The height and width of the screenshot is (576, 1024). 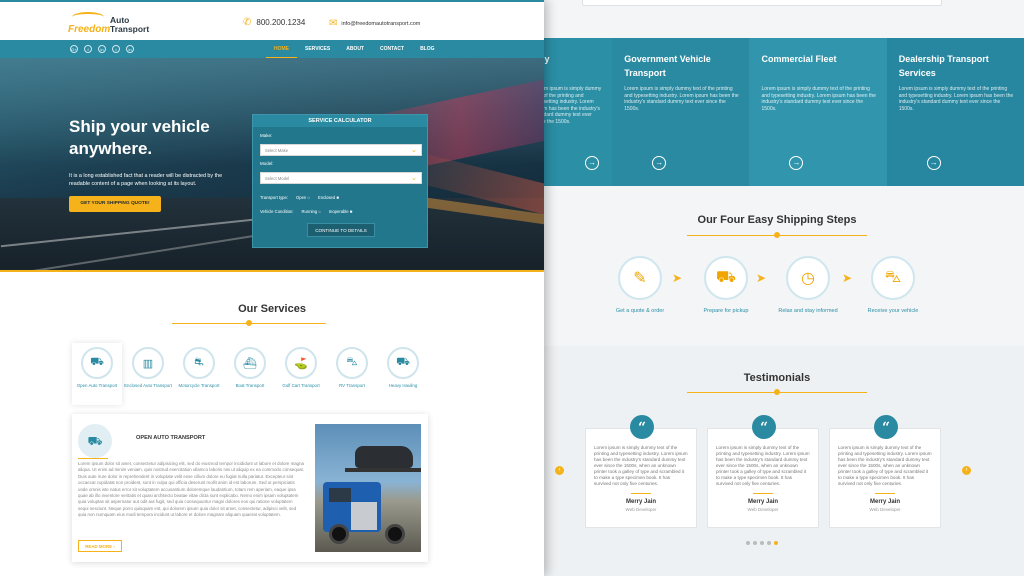 What do you see at coordinates (74, 49) in the screenshot?
I see `google-plus-icon: G+` at bounding box center [74, 49].